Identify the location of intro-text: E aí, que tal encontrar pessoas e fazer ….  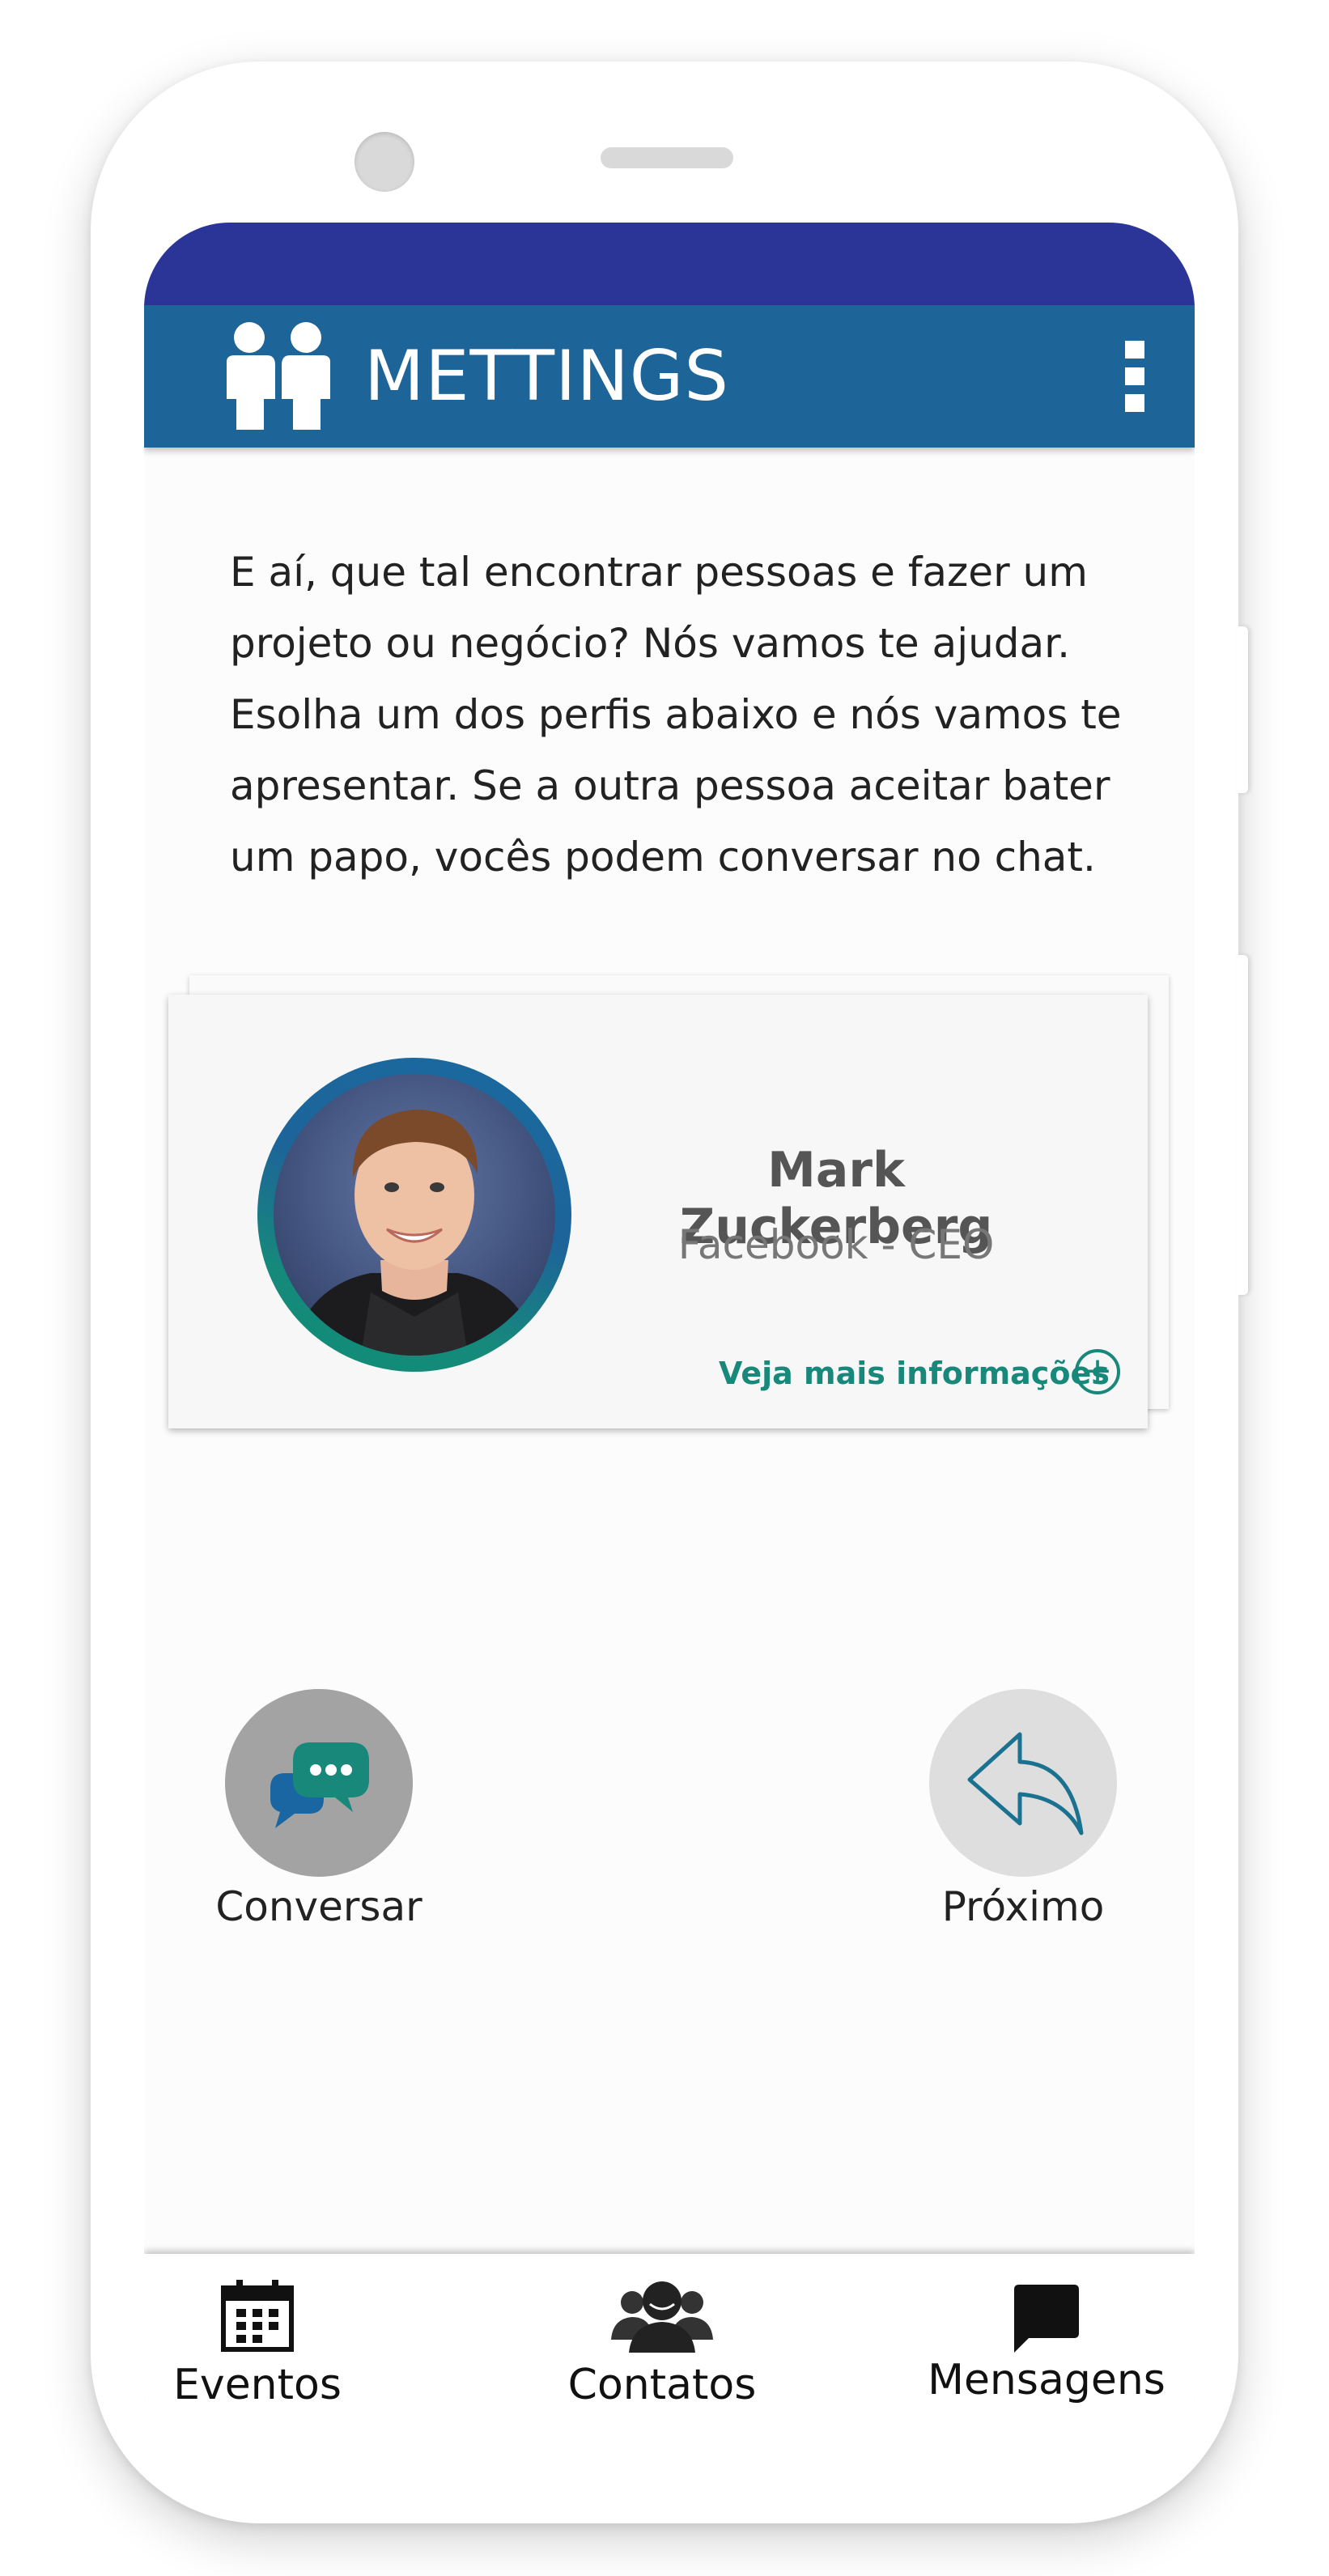
(676, 715).